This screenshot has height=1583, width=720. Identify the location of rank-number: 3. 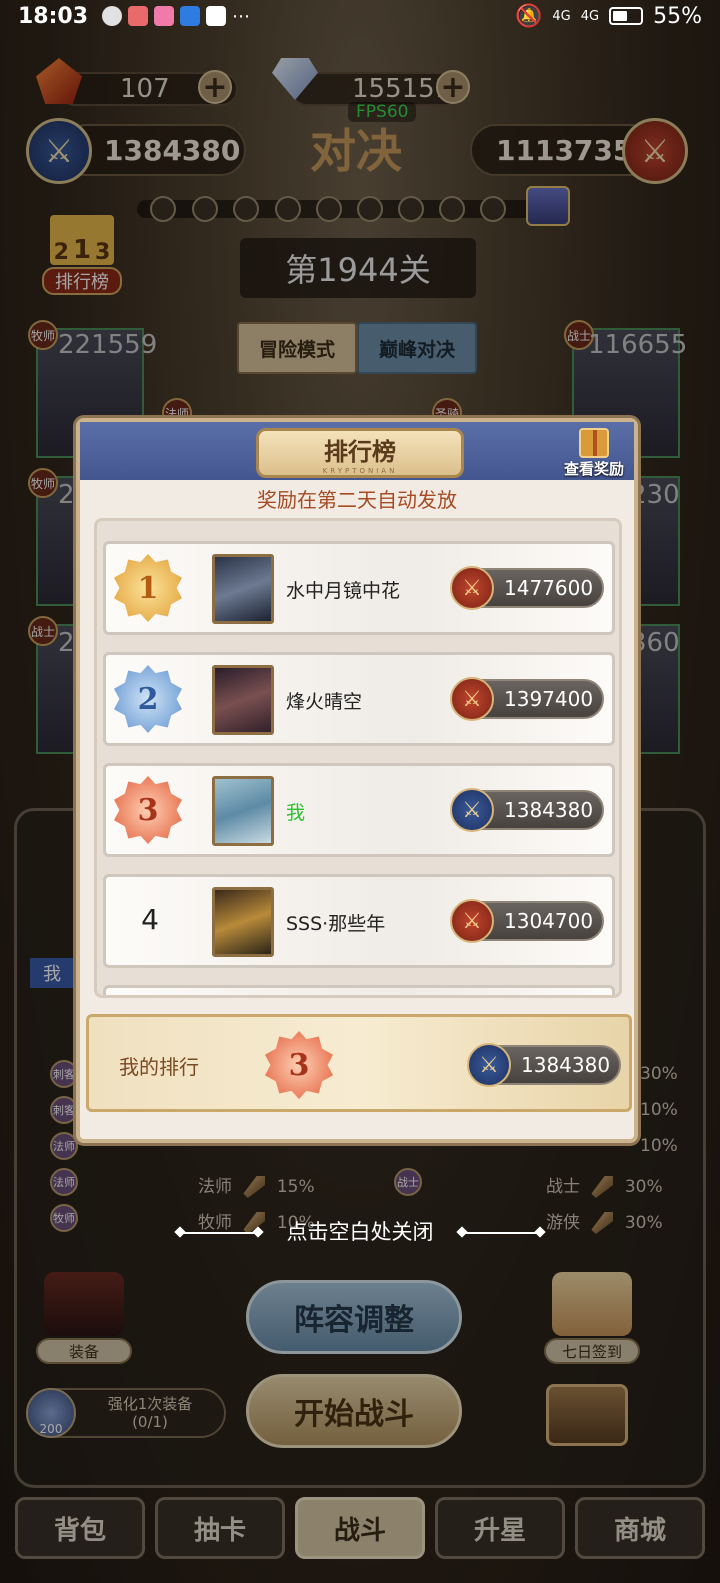
(148, 810).